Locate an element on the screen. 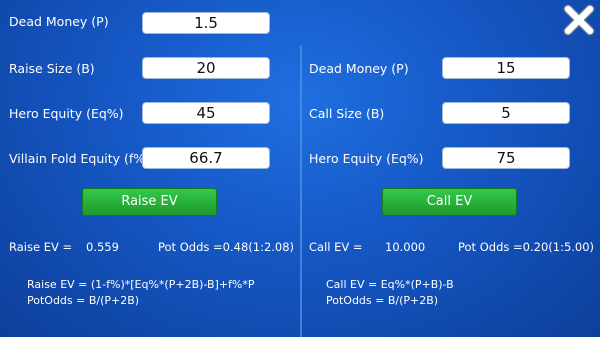  dead-money-label-right: Dead Money (P) is located at coordinates (359, 68).